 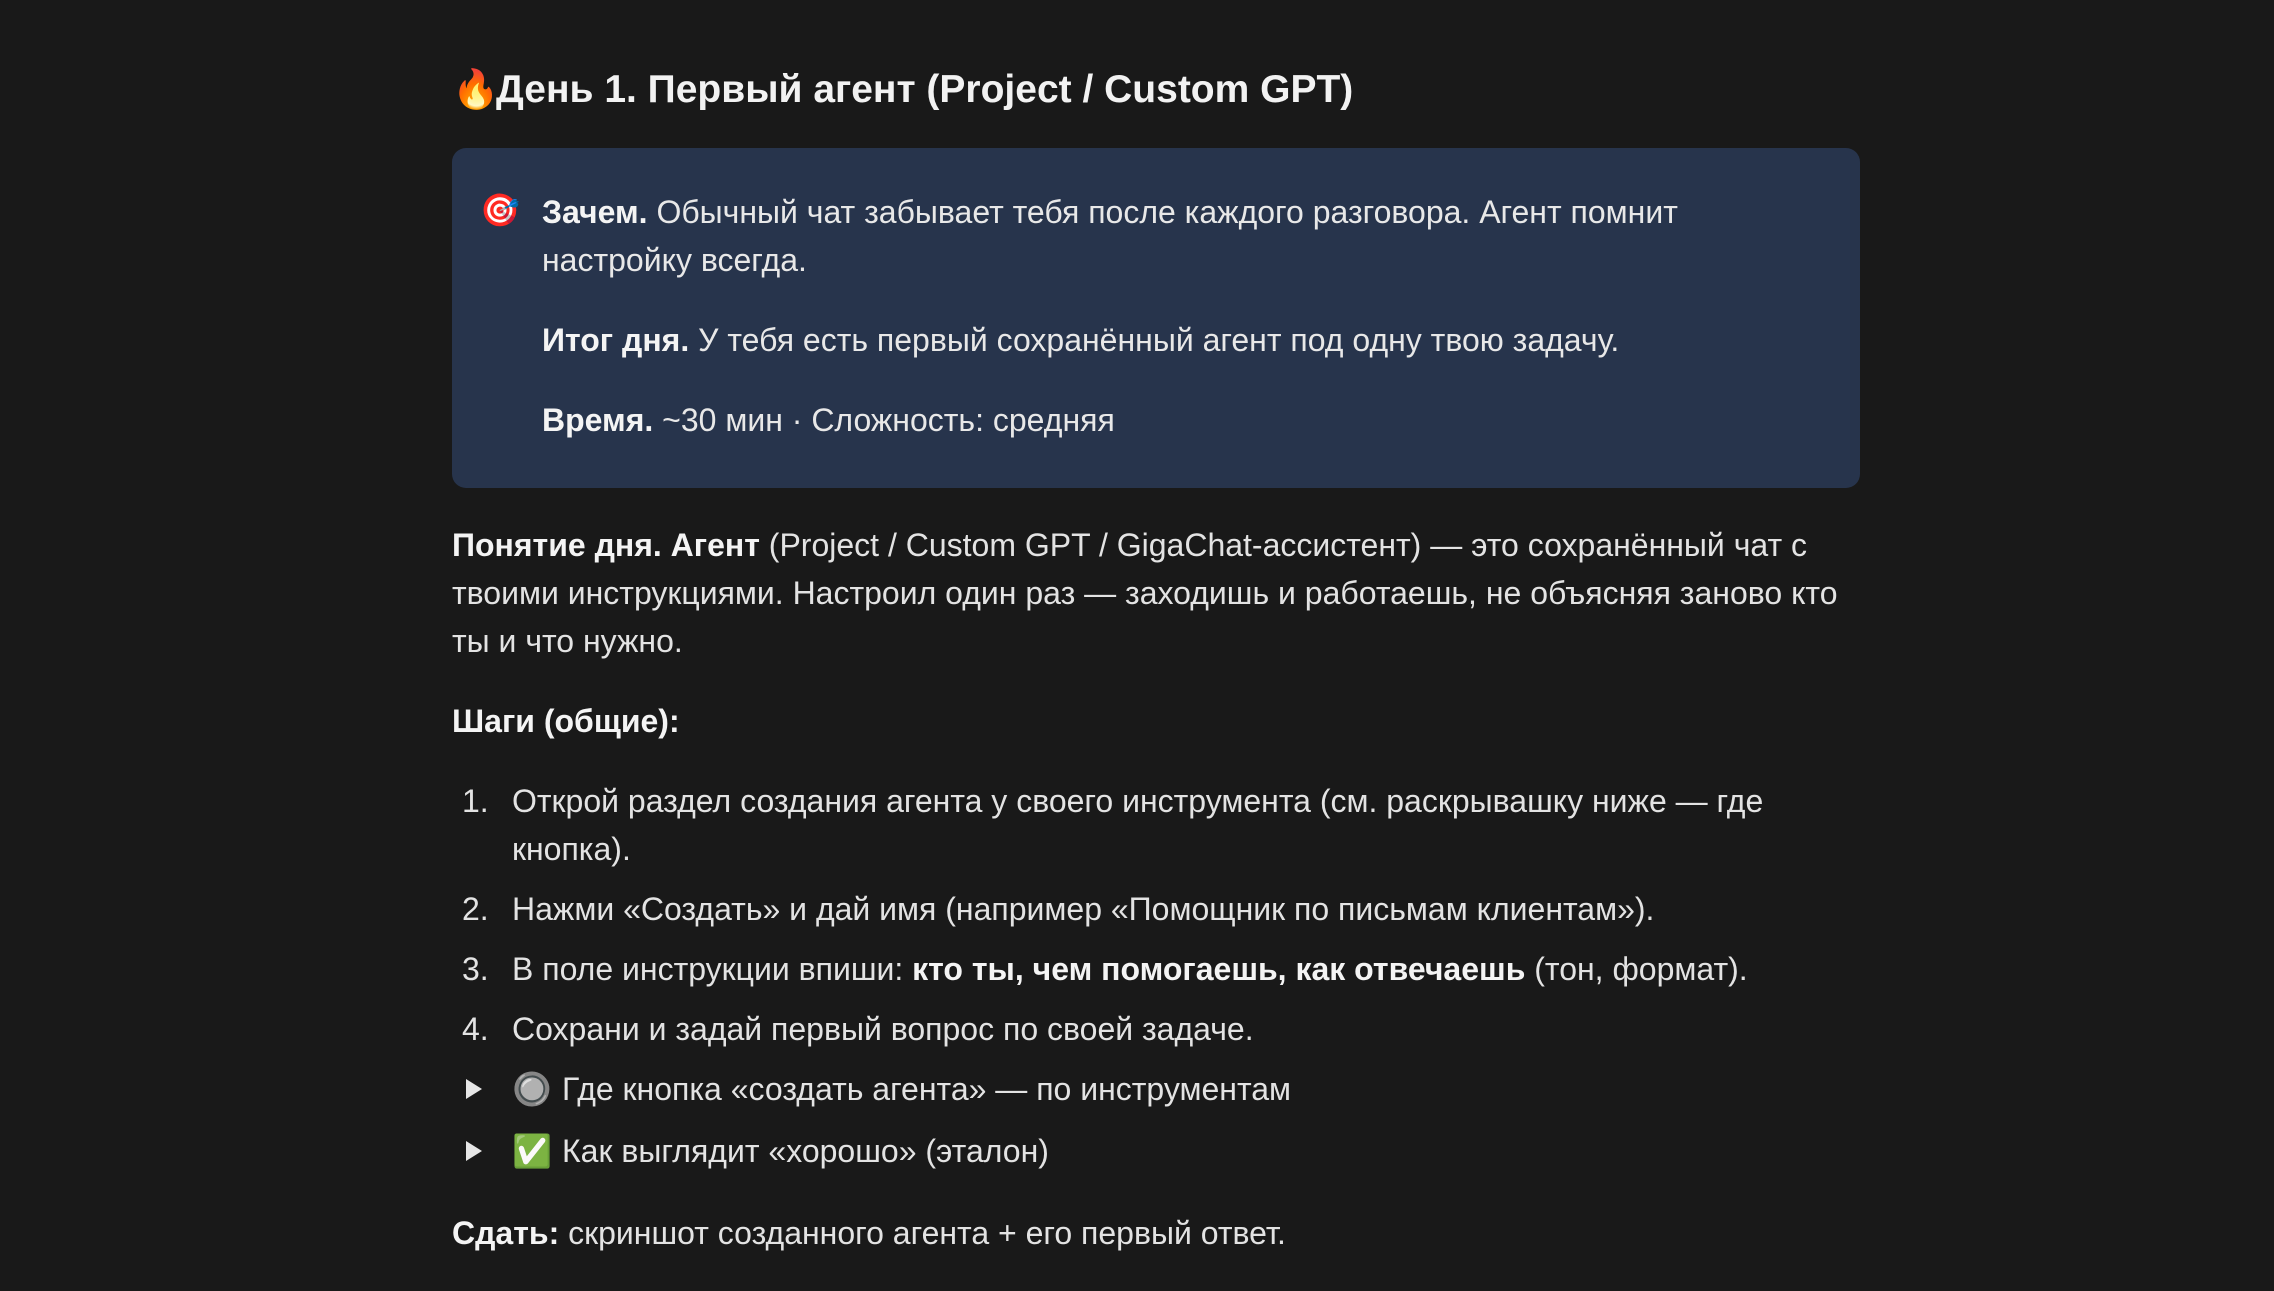 I want to click on toggle-example-good: ✅ Как выглядит «хорошо» (эталон), so click(x=1156, y=1151).